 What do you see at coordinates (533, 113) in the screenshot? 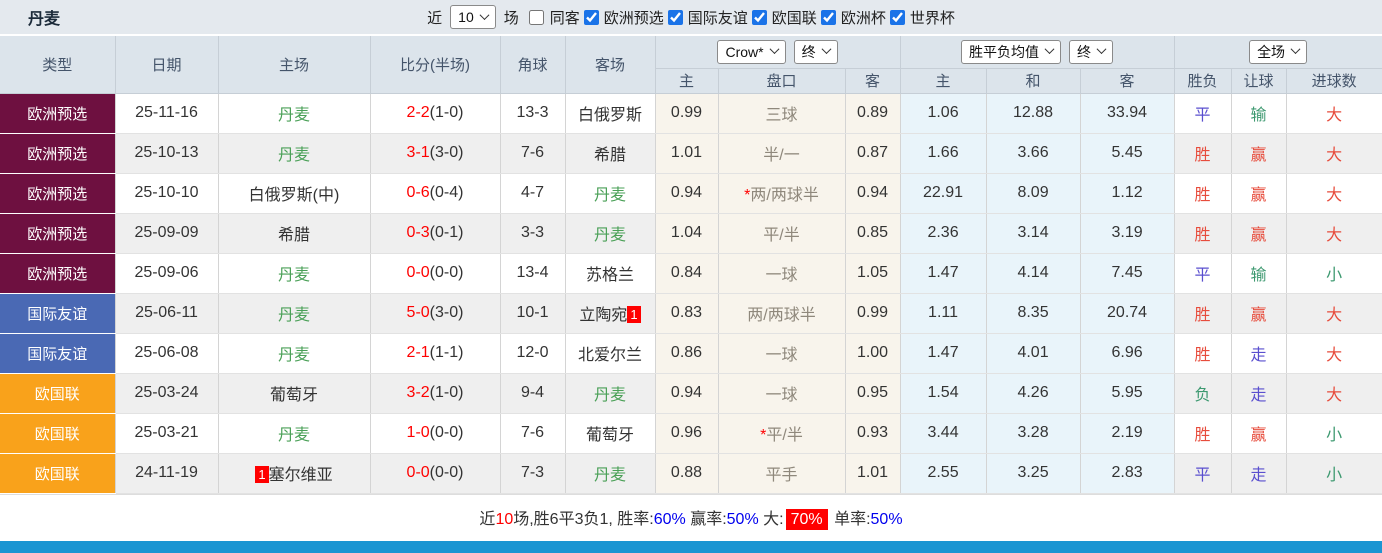
I see `corner-cell: 13-3` at bounding box center [533, 113].